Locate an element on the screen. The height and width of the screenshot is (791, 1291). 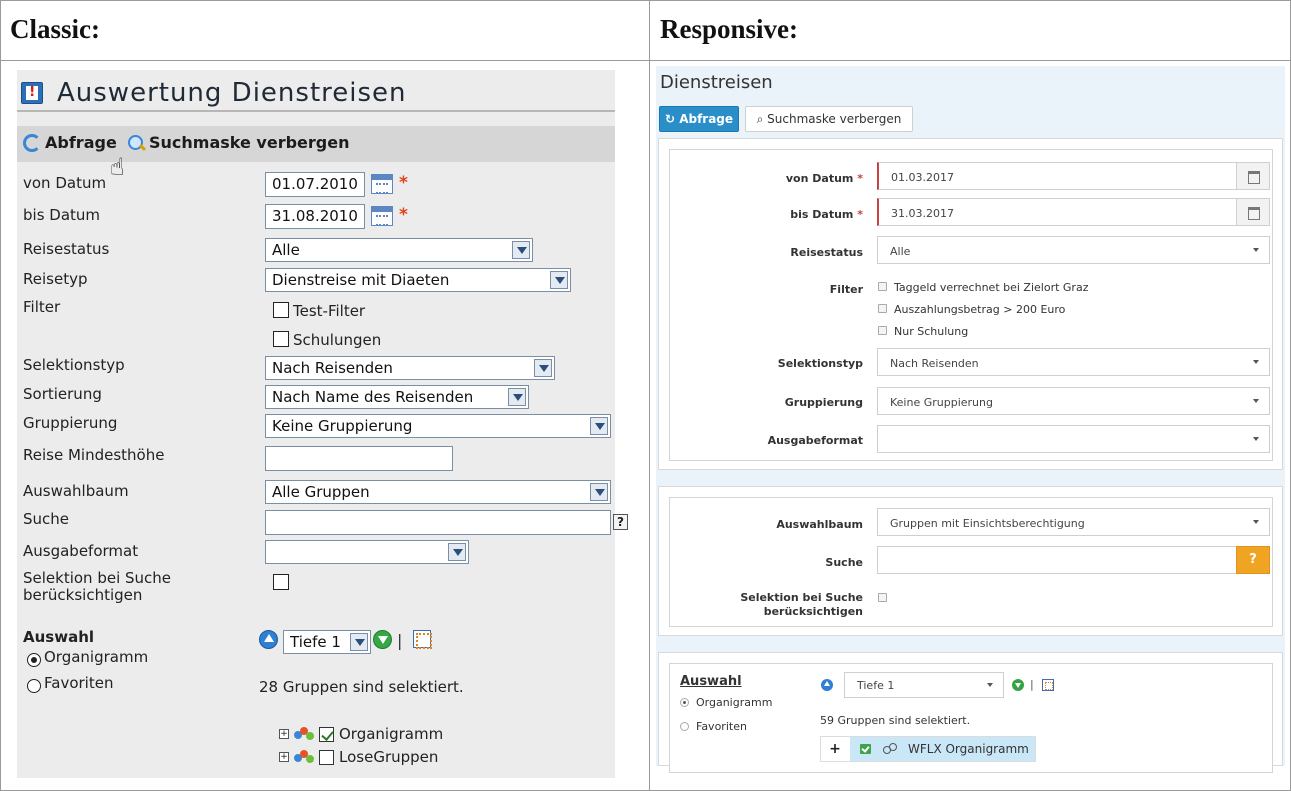
auswahlbaum-select: Alle Gruppen is located at coordinates (438, 492).